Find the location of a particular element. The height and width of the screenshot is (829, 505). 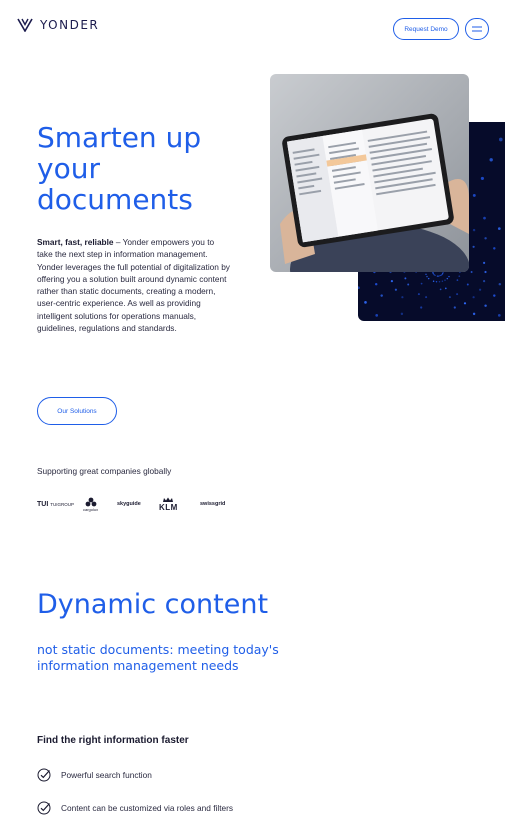

swissgrid-name: swissgrid is located at coordinates (213, 504).